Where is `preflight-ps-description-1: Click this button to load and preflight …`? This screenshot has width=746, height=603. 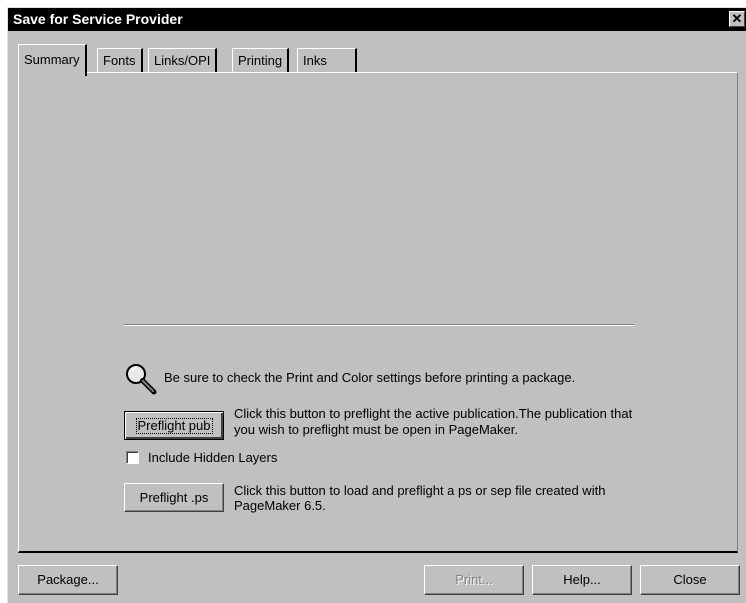 preflight-ps-description-1: Click this button to load and preflight … is located at coordinates (420, 490).